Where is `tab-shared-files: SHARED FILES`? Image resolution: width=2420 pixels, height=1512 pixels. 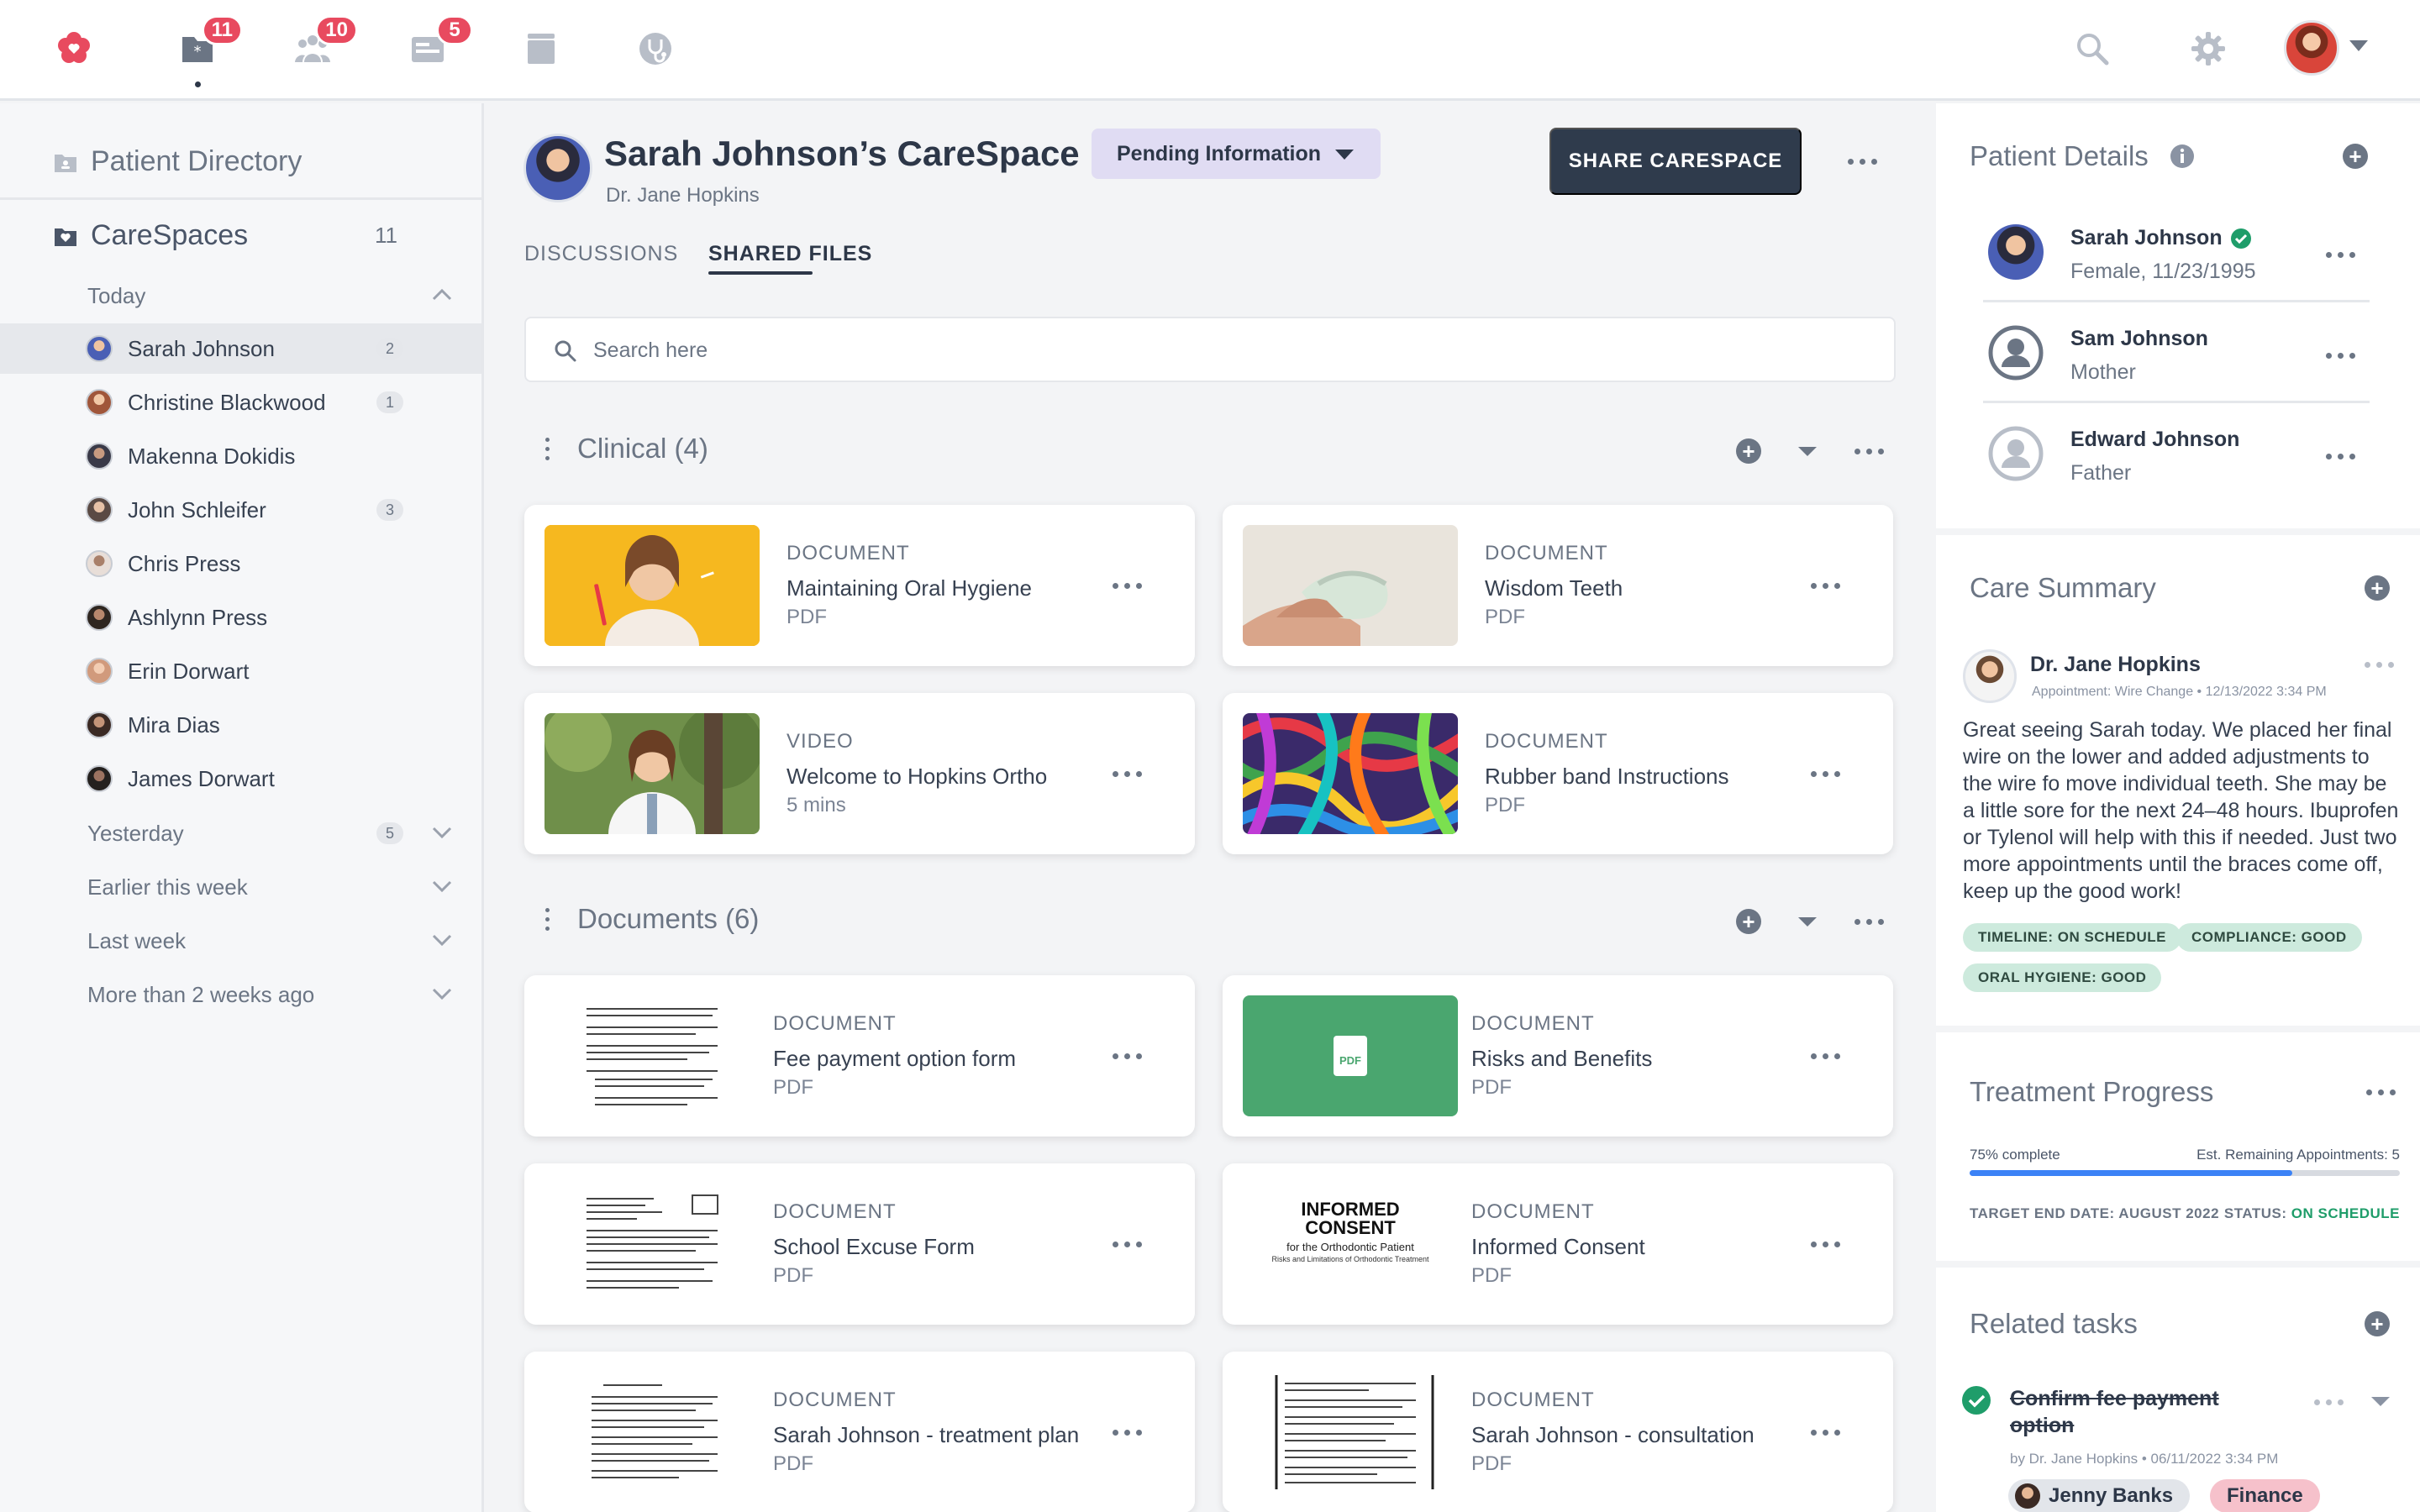 tab-shared-files: SHARED FILES is located at coordinates (790, 254).